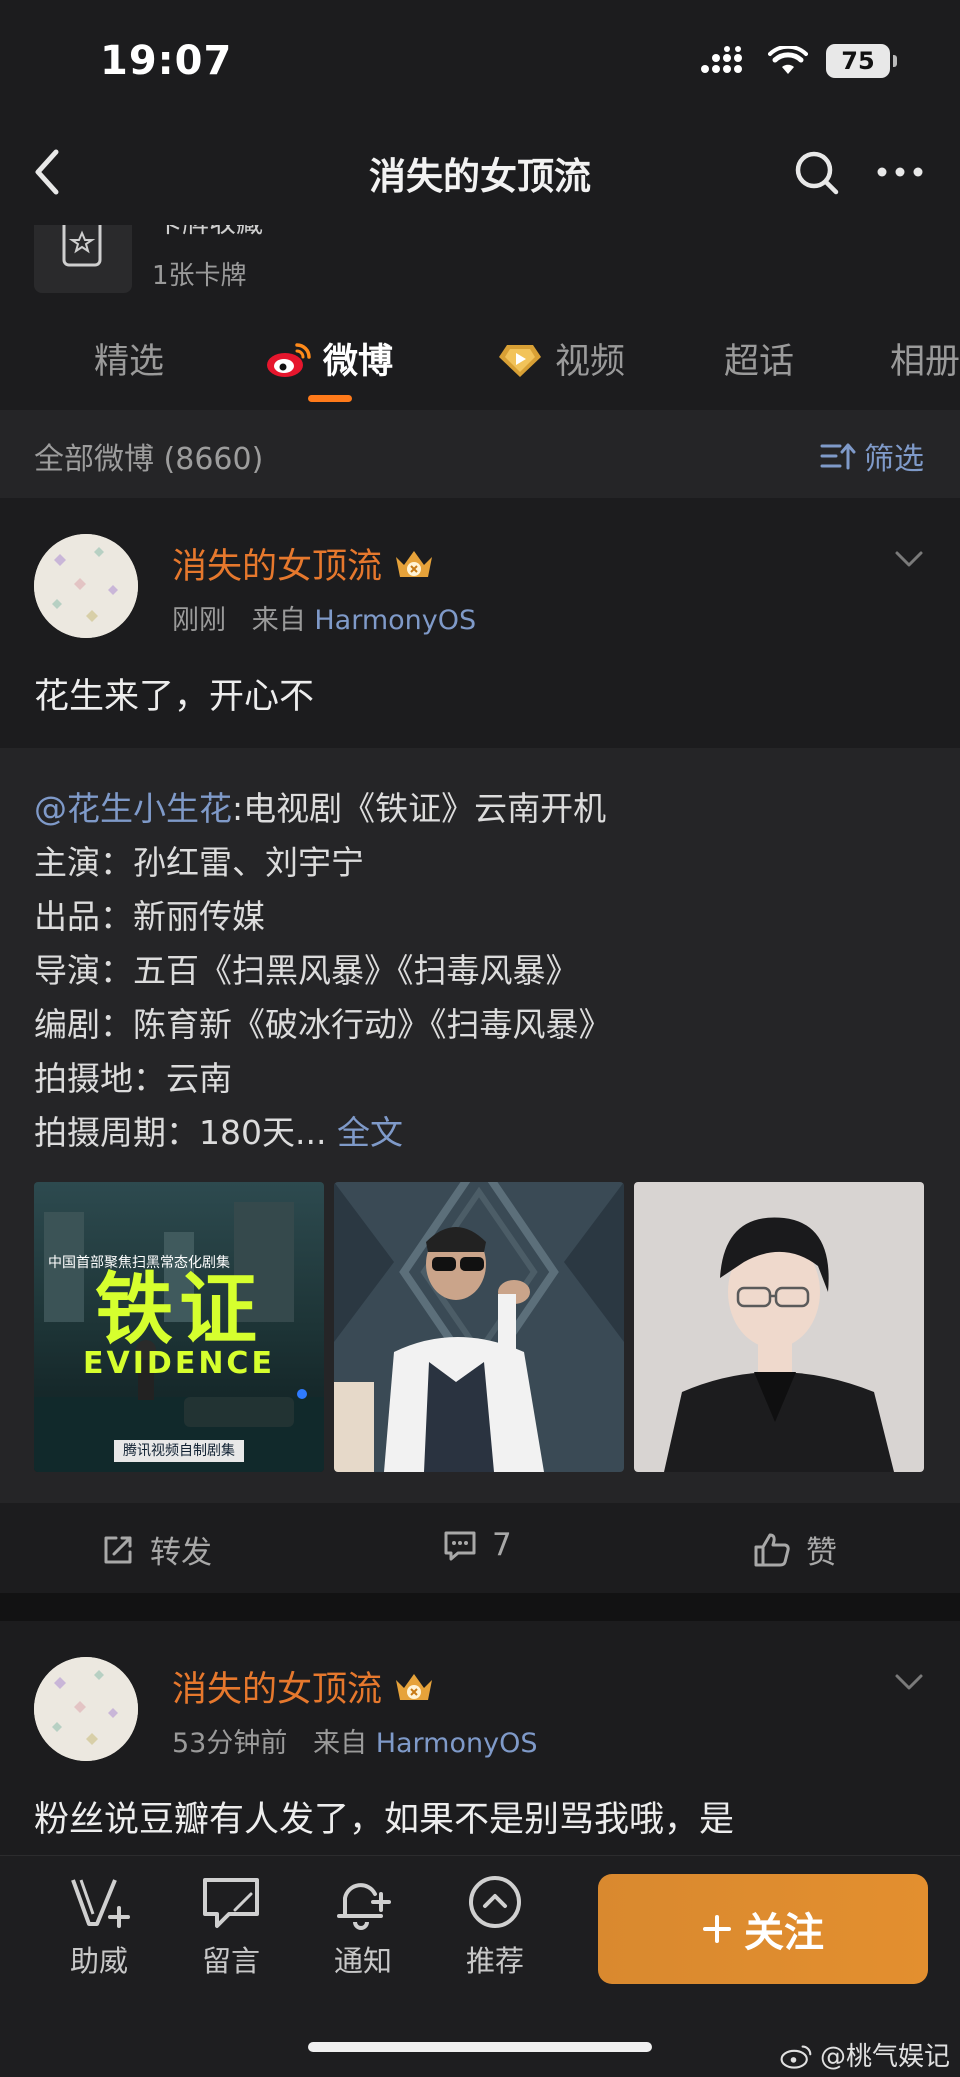 The width and height of the screenshot is (960, 2077). What do you see at coordinates (358, 362) in the screenshot?
I see `tab-label: 微博` at bounding box center [358, 362].